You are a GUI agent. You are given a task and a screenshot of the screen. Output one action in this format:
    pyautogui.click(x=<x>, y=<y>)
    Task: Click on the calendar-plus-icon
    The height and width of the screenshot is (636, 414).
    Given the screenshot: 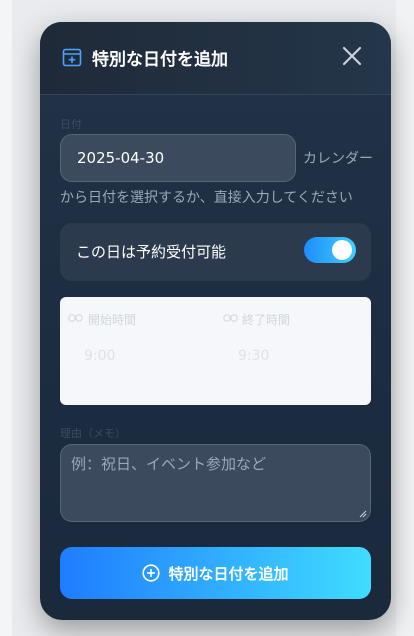 What is the action you would take?
    pyautogui.click(x=72, y=57)
    